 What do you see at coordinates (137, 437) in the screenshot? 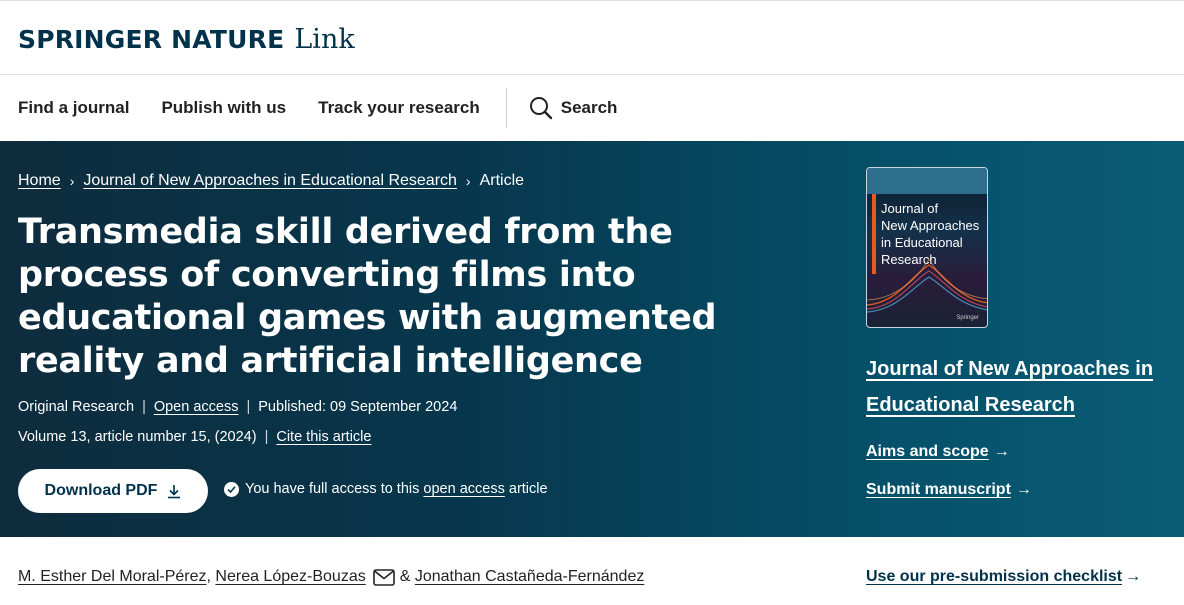
I see `volume-info: Volume 13, article number 15, (2024)` at bounding box center [137, 437].